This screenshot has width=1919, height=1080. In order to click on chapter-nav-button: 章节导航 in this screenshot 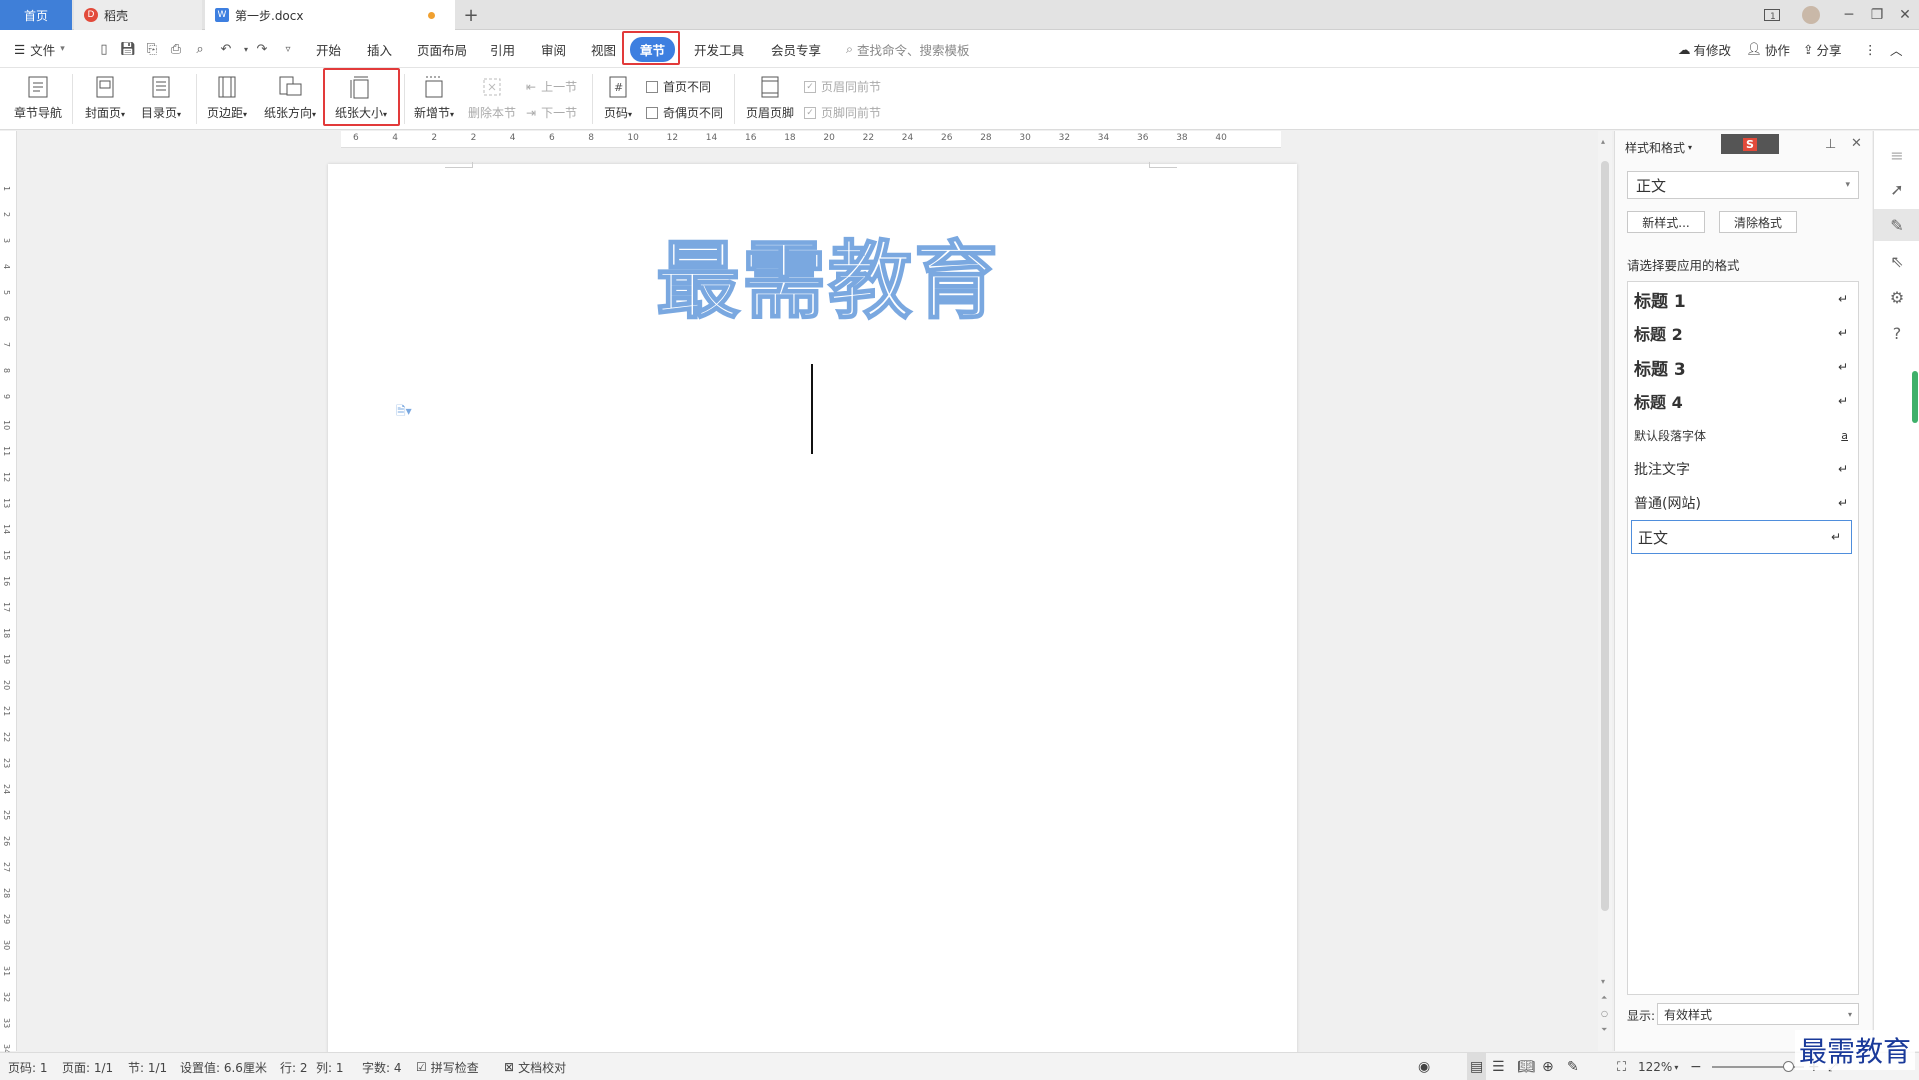, I will do `click(38, 99)`.